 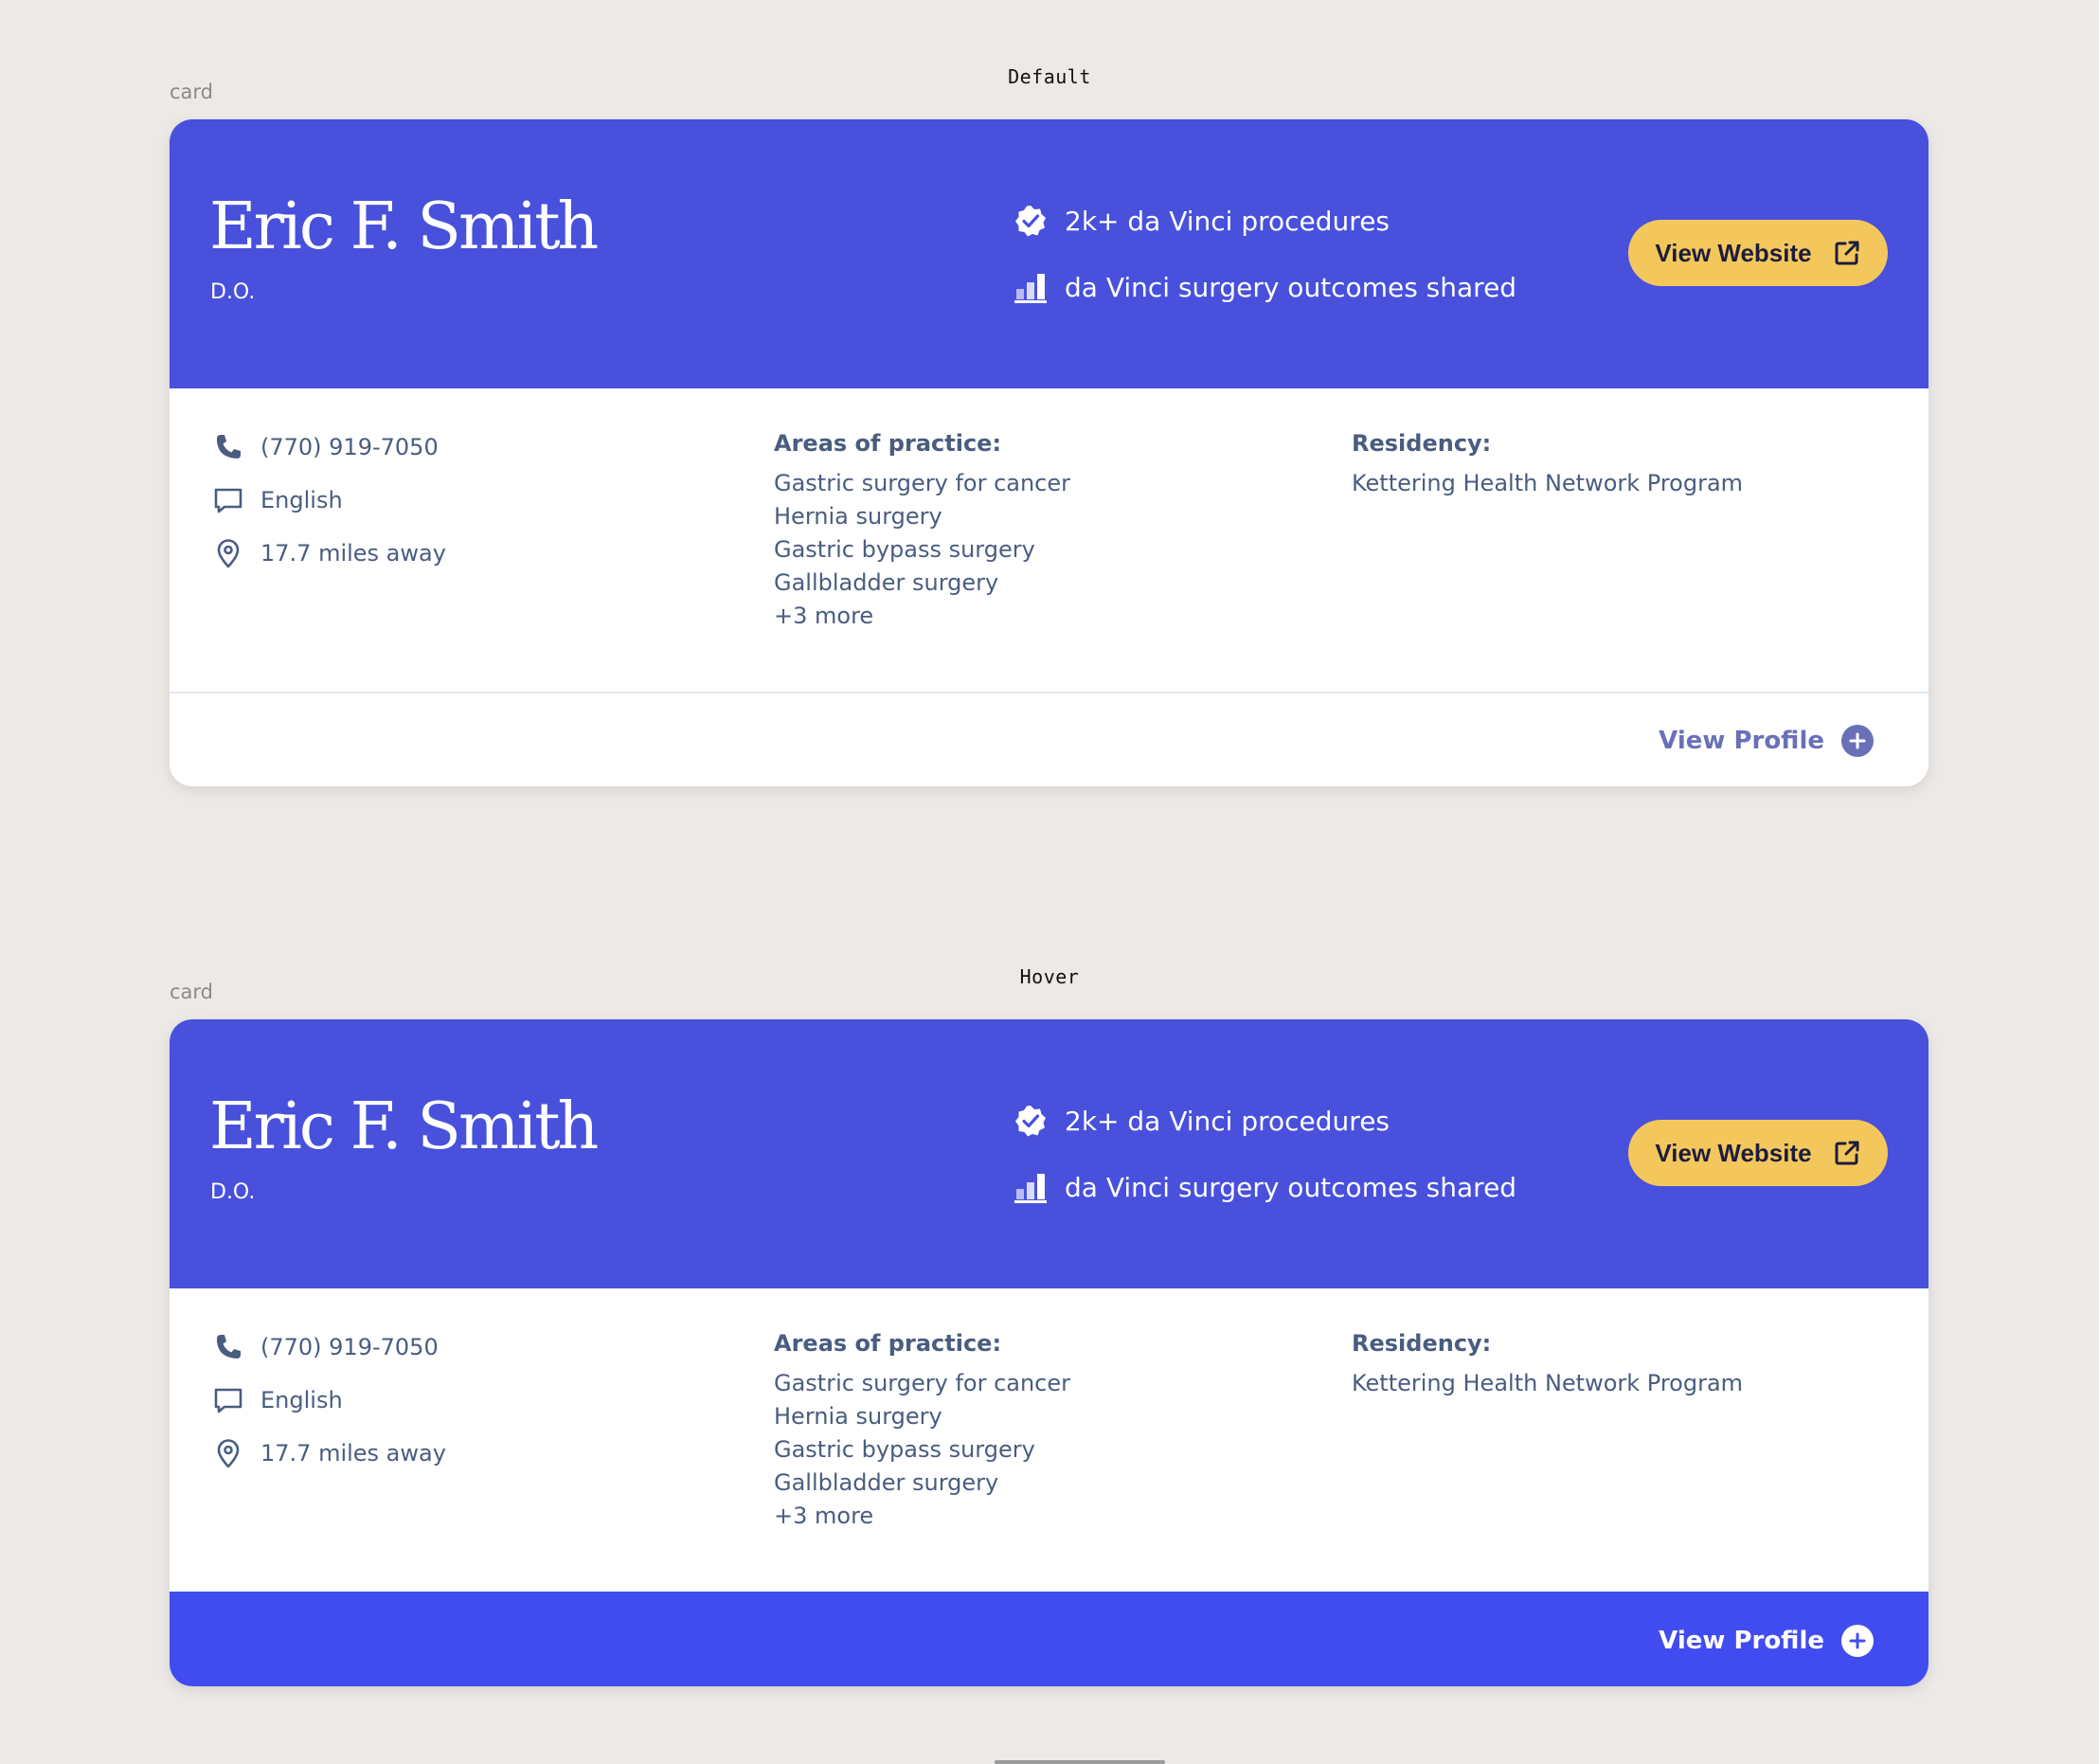 I want to click on scrollbar-thumb, so click(x=1080, y=1762).